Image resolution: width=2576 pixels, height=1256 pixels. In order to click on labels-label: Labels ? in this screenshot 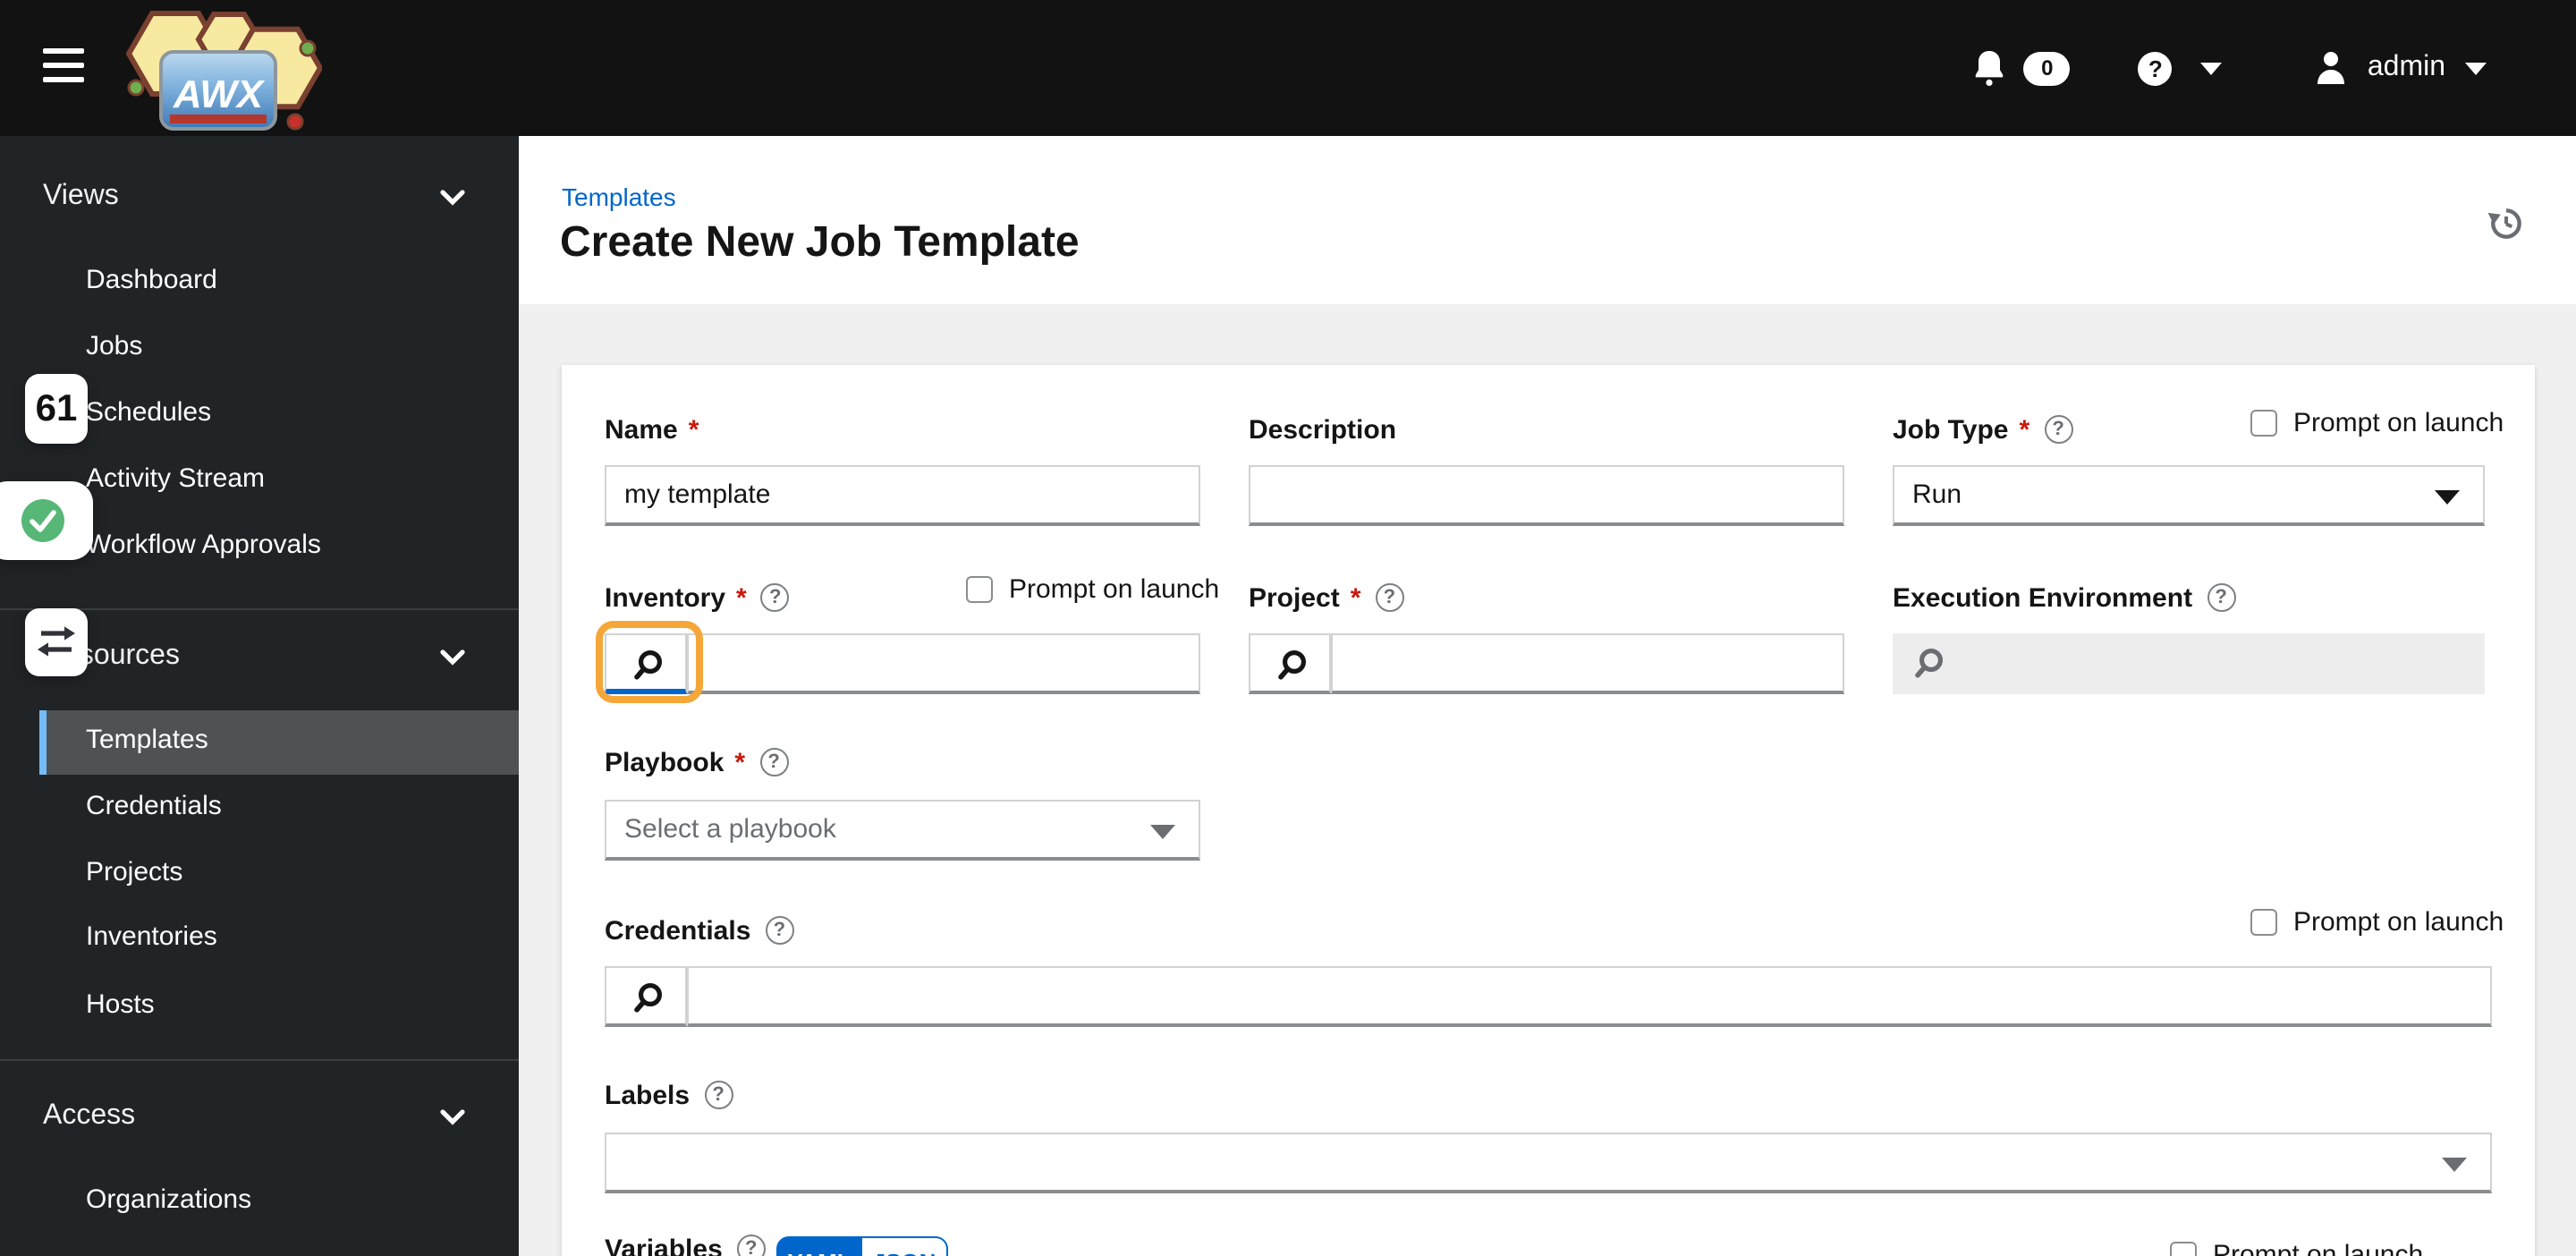, I will do `click(669, 1095)`.